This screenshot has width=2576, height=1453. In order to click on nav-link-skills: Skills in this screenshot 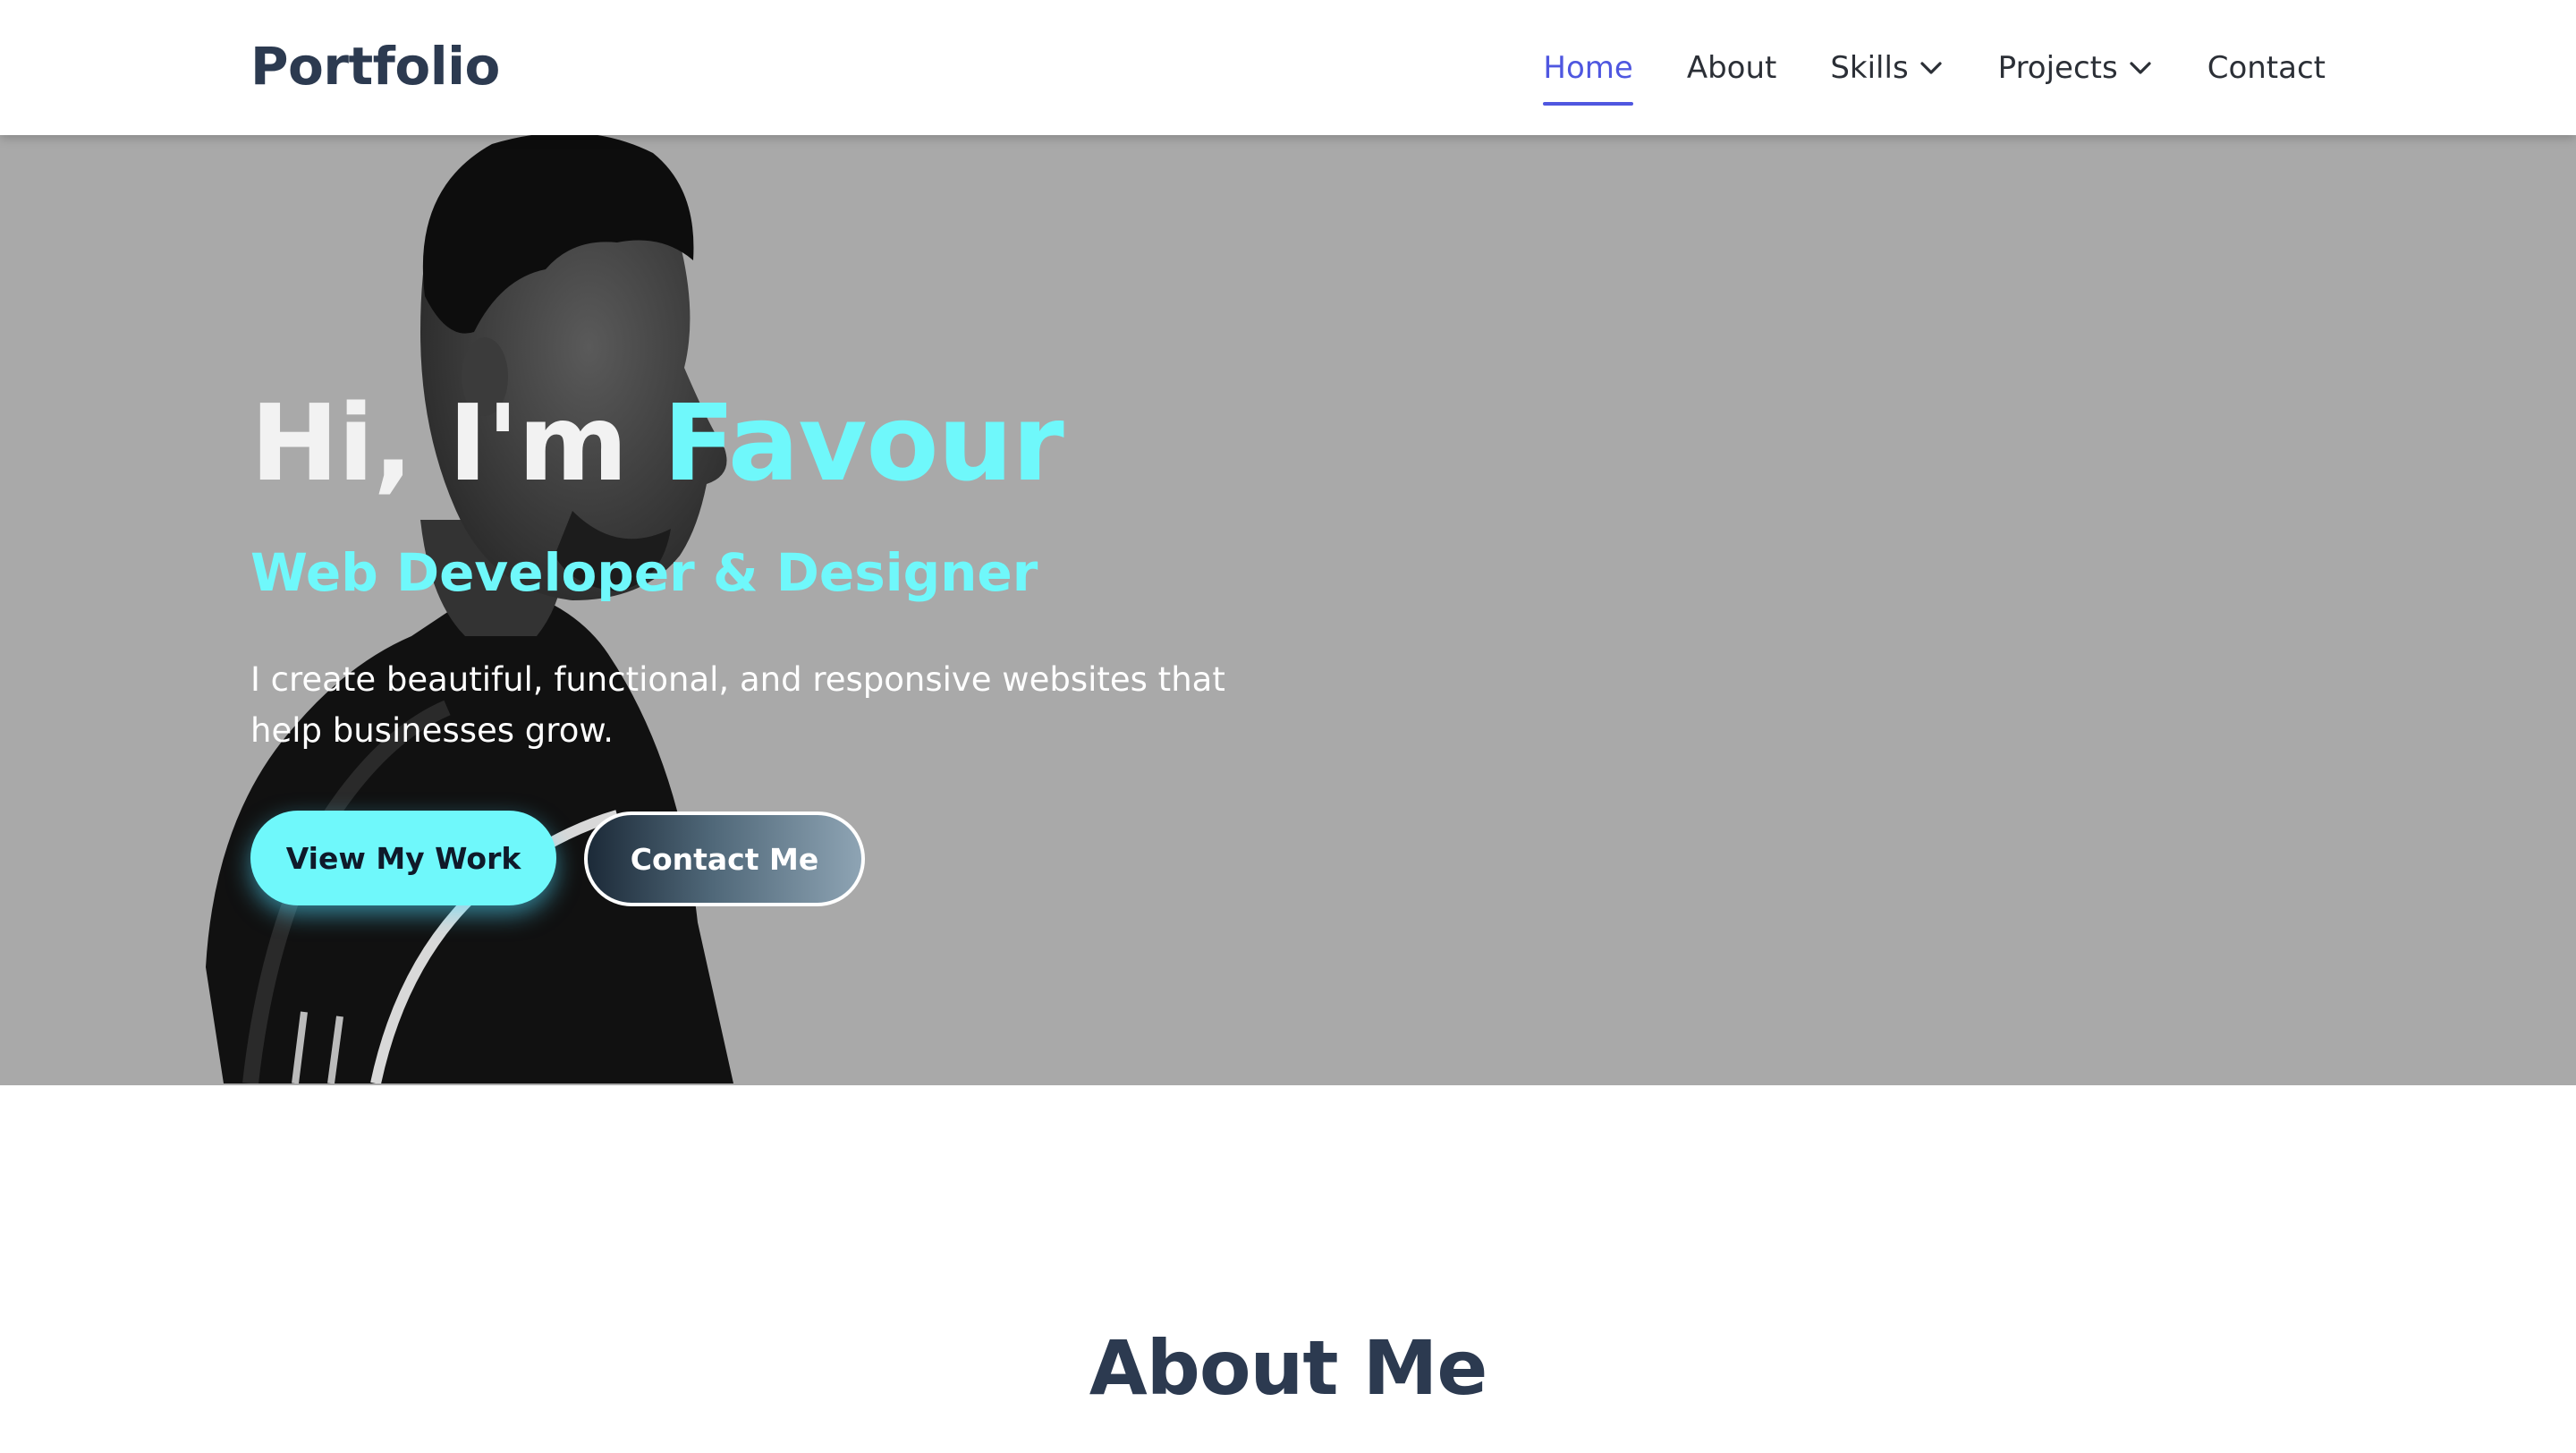, I will do `click(1887, 67)`.